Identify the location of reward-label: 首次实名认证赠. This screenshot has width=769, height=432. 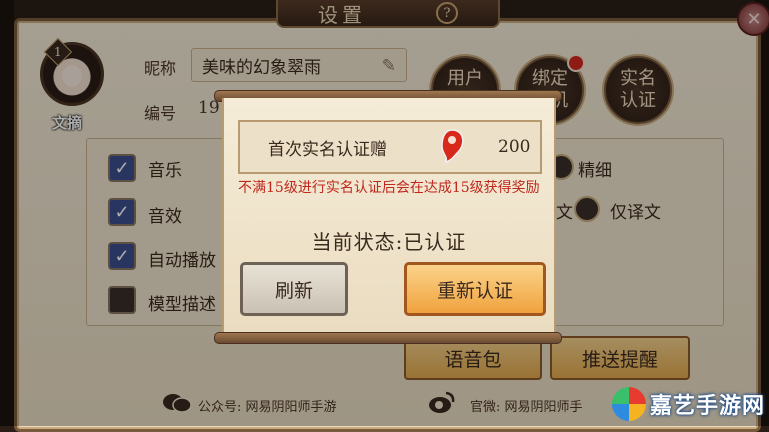
(327, 149).